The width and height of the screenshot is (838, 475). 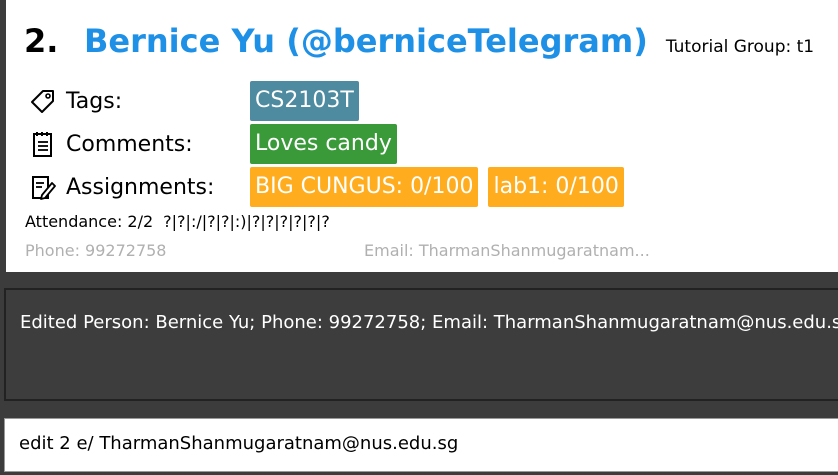 I want to click on tag-chip: CS2103T, so click(x=304, y=101).